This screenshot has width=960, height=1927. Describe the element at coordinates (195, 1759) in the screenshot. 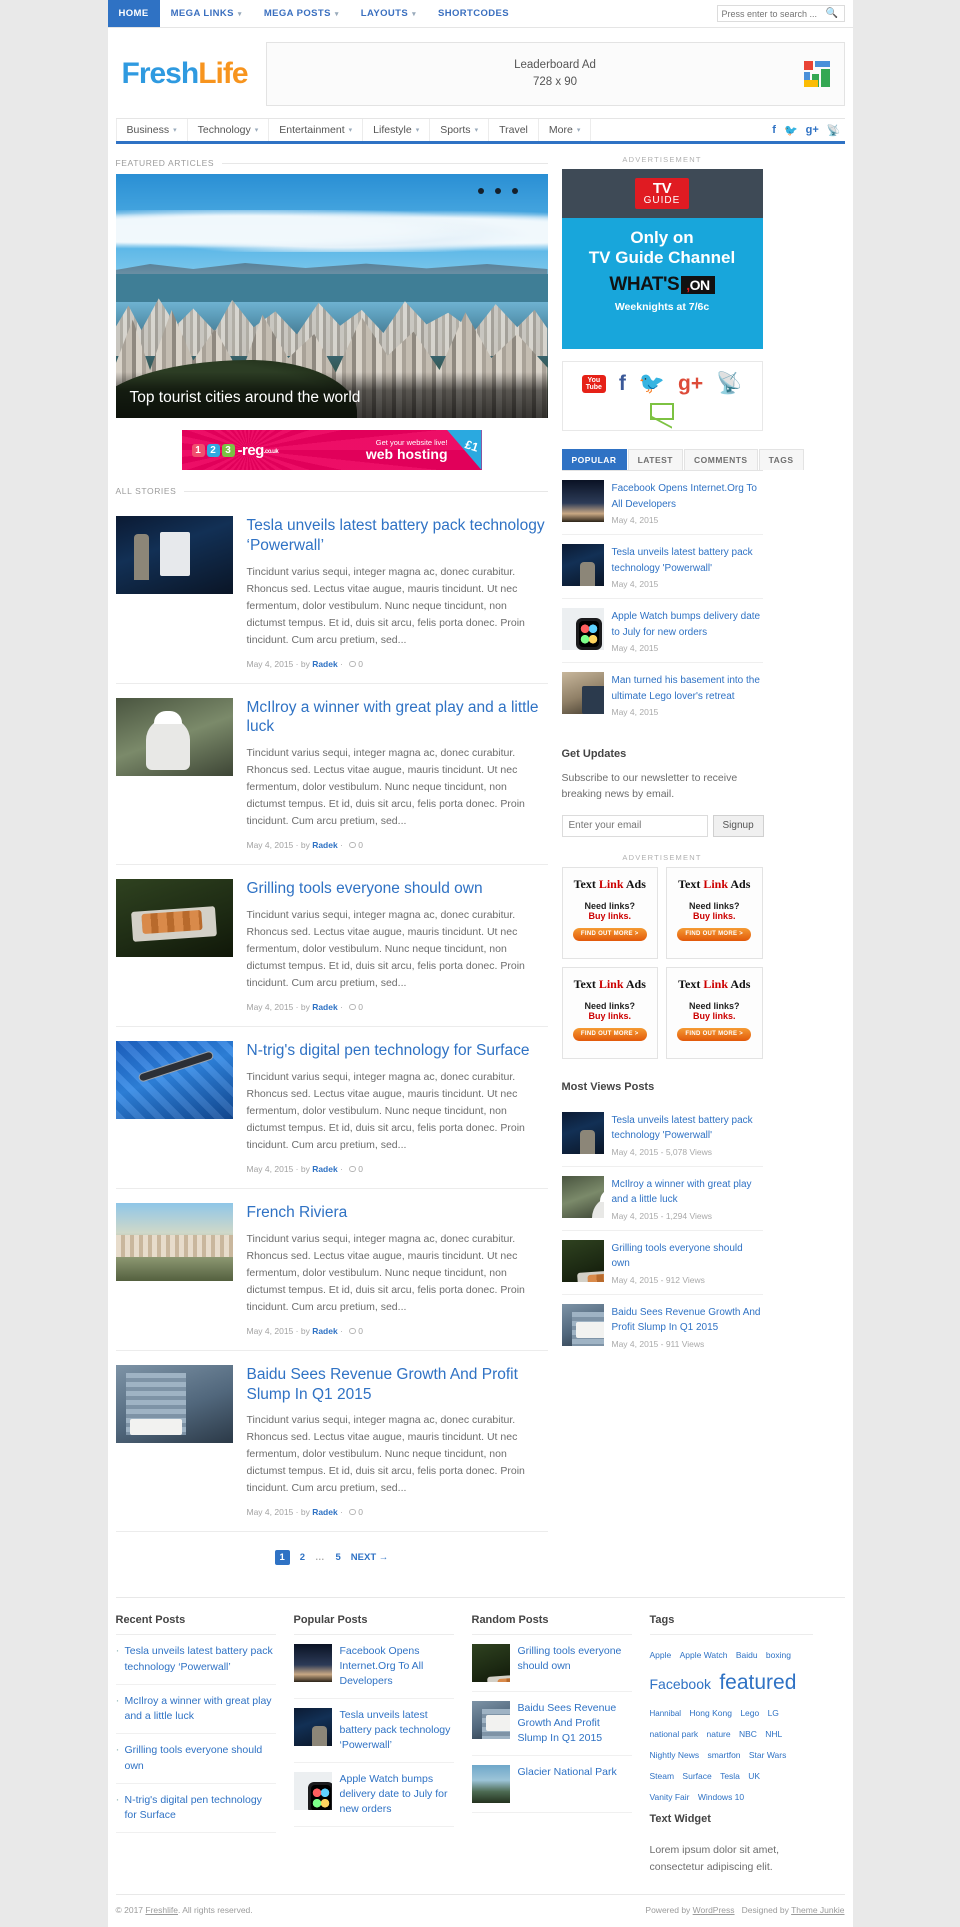

I see `footer-recent-item: Grilling tools everyone should own` at that location.